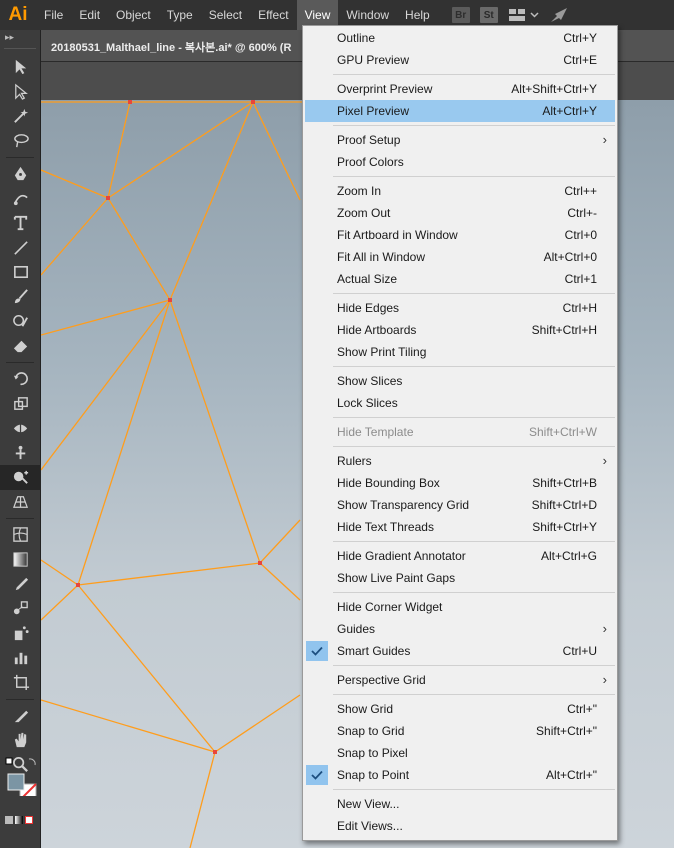  What do you see at coordinates (20, 560) in the screenshot?
I see `gradient-tool` at bounding box center [20, 560].